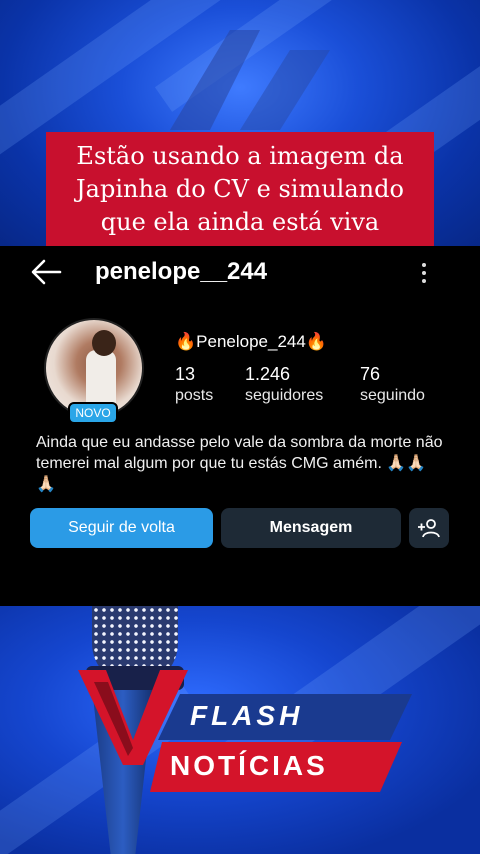 The image size is (480, 854). Describe the element at coordinates (424, 273) in the screenshot. I see `more-vertical-icon` at that location.